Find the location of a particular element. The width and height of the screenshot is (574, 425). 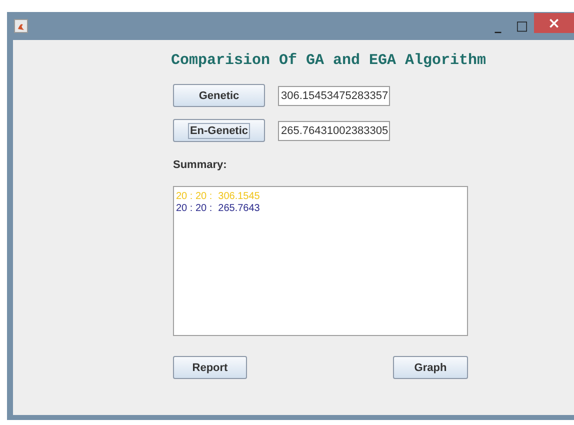

summary-label: Summary: is located at coordinates (200, 165).